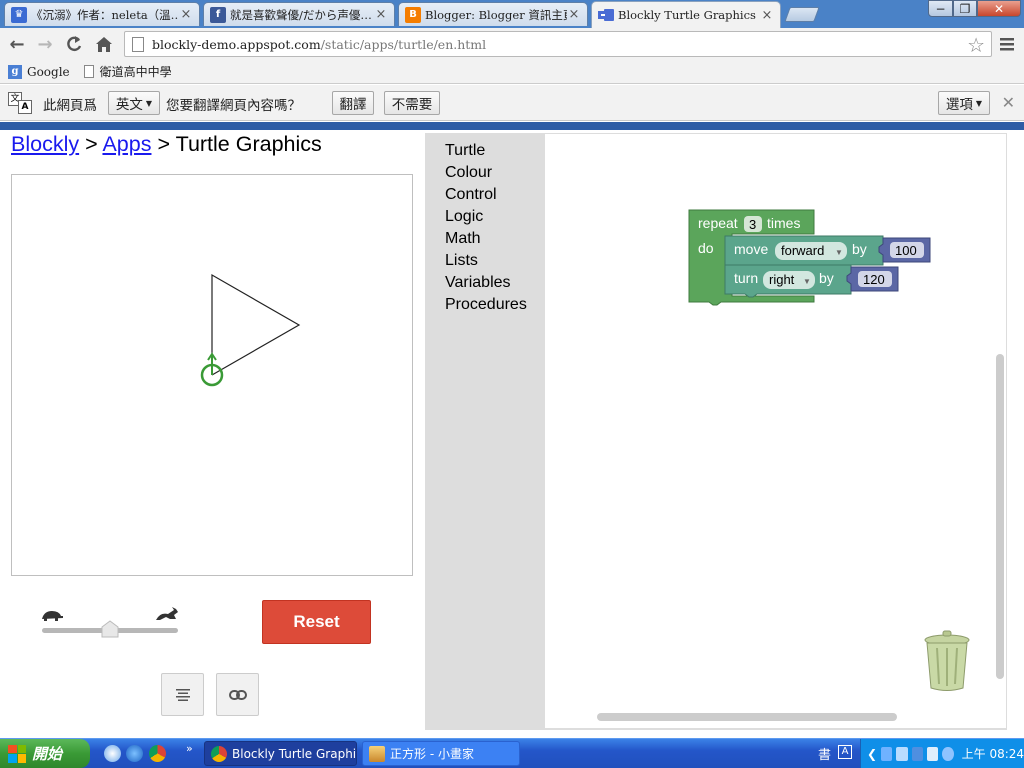 The width and height of the screenshot is (1024, 768). What do you see at coordinates (316, 622) in the screenshot?
I see `reset-button: Reset` at bounding box center [316, 622].